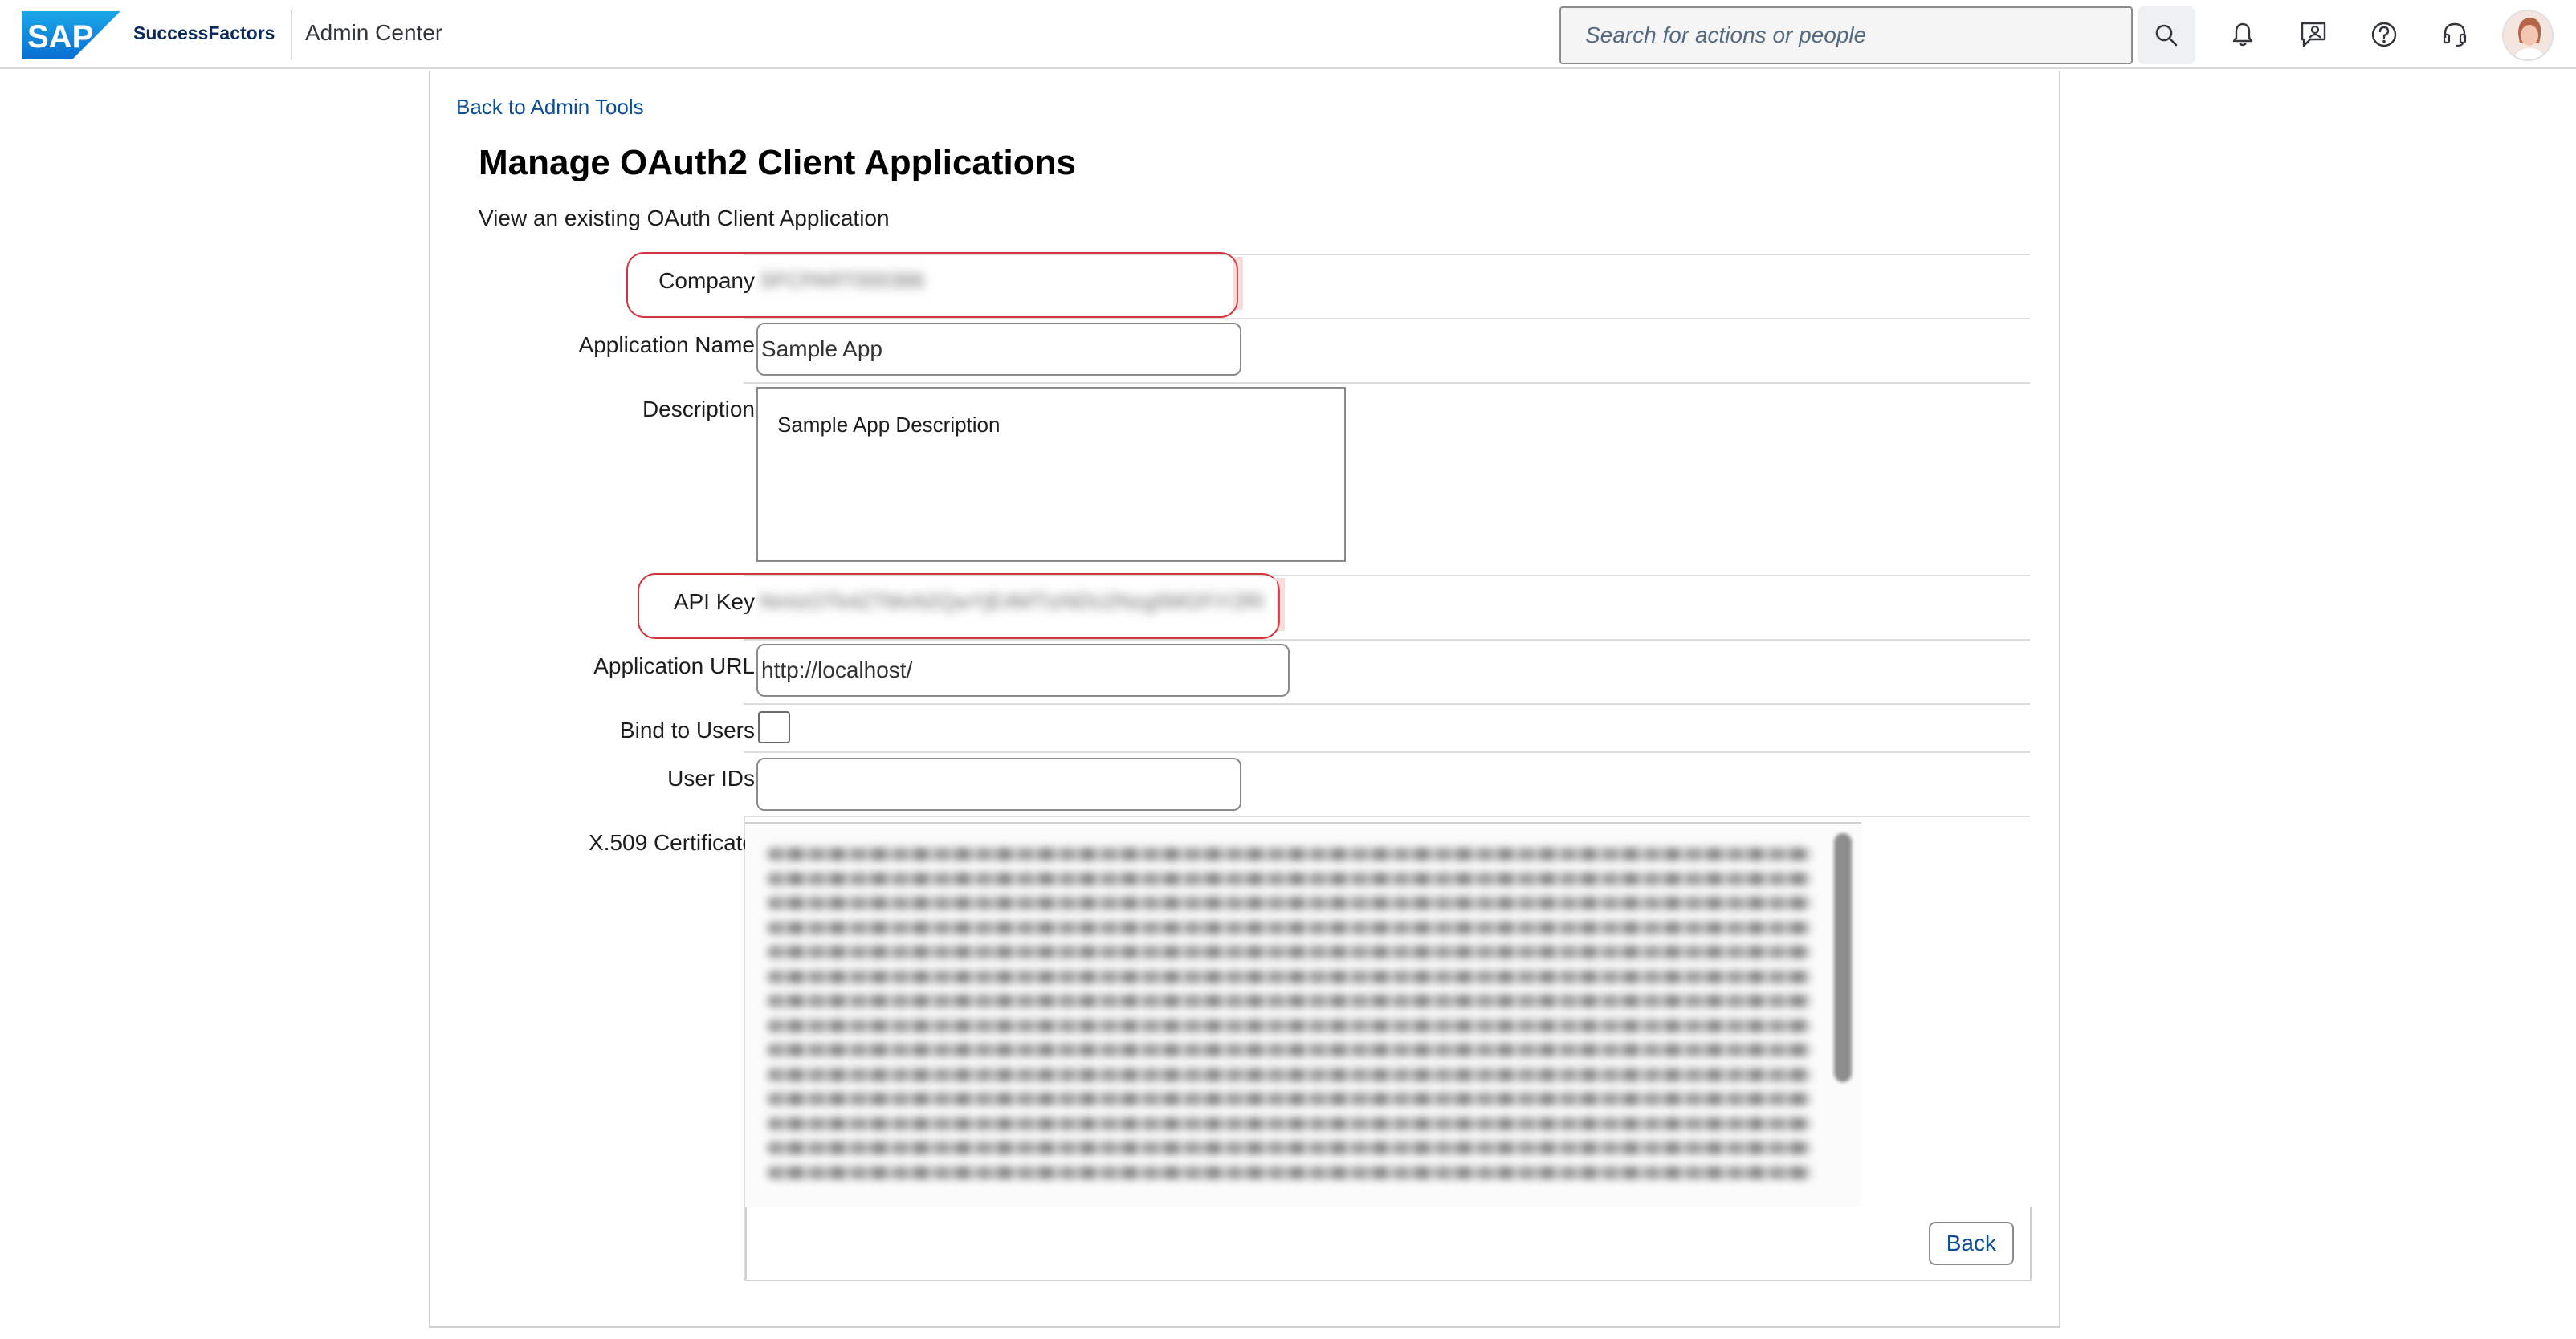  What do you see at coordinates (674, 665) in the screenshot?
I see `application-url-label: Application URL` at bounding box center [674, 665].